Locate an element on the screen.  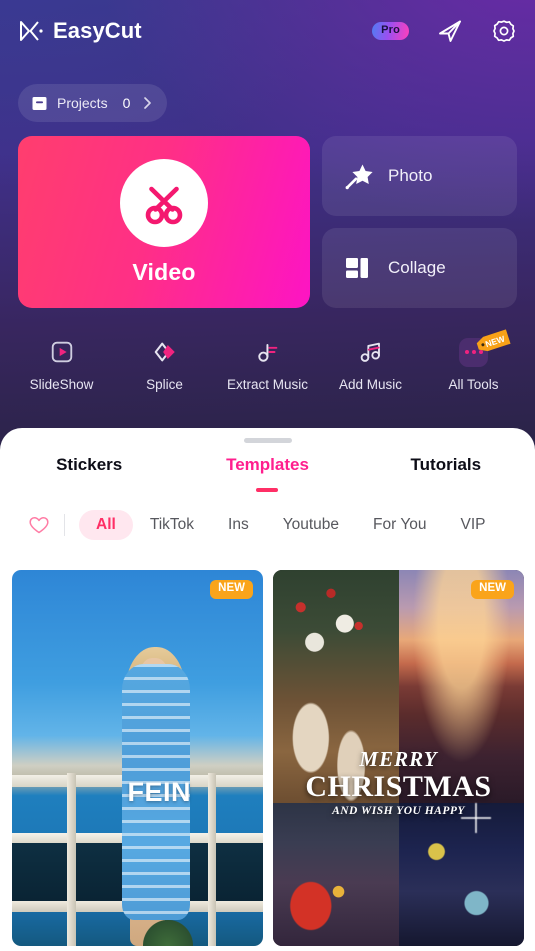
heart-outline-icon is located at coordinates (39, 525).